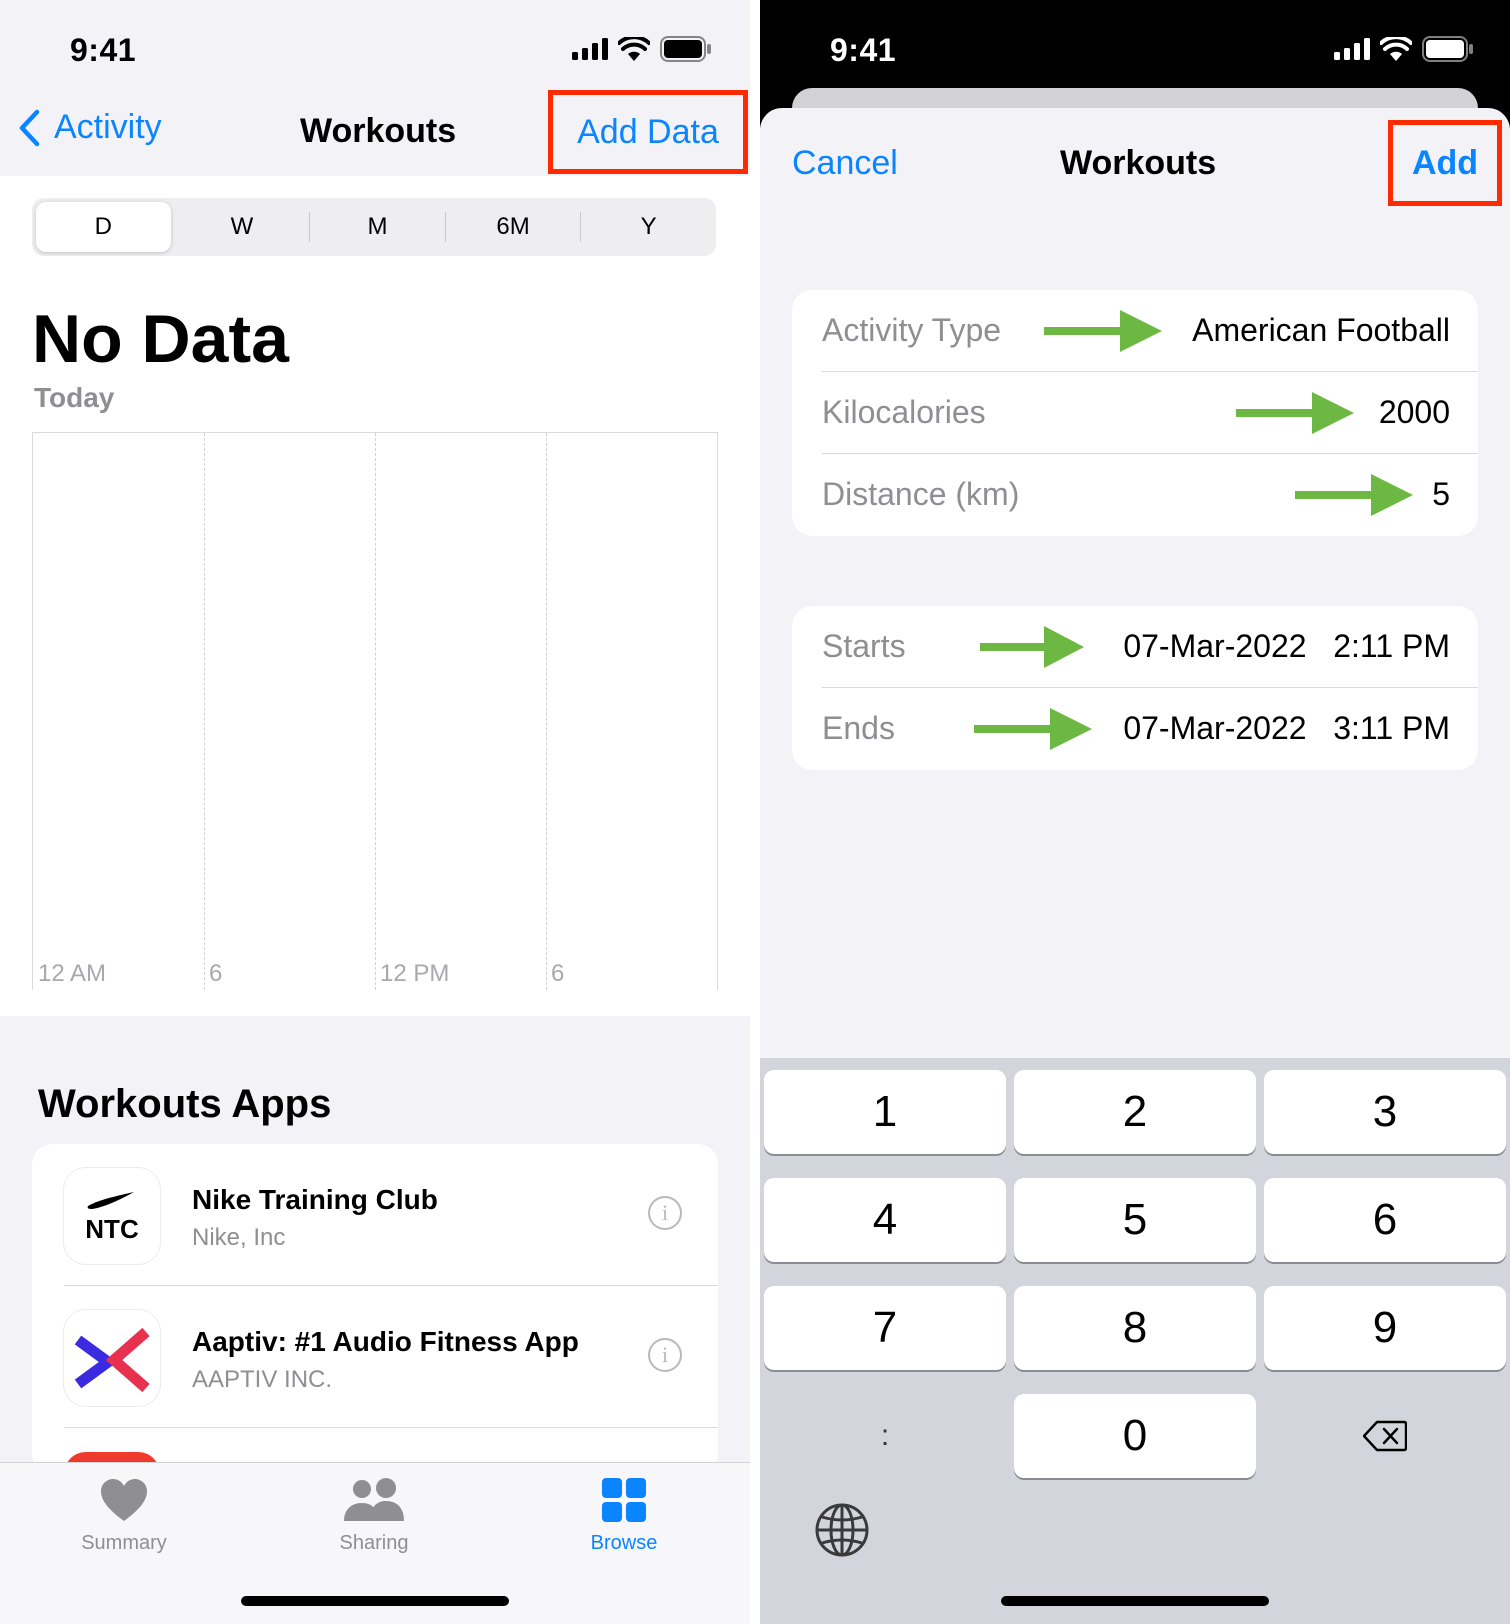 This screenshot has width=1510, height=1624. What do you see at coordinates (648, 132) in the screenshot?
I see `add-data-button: Add Data` at bounding box center [648, 132].